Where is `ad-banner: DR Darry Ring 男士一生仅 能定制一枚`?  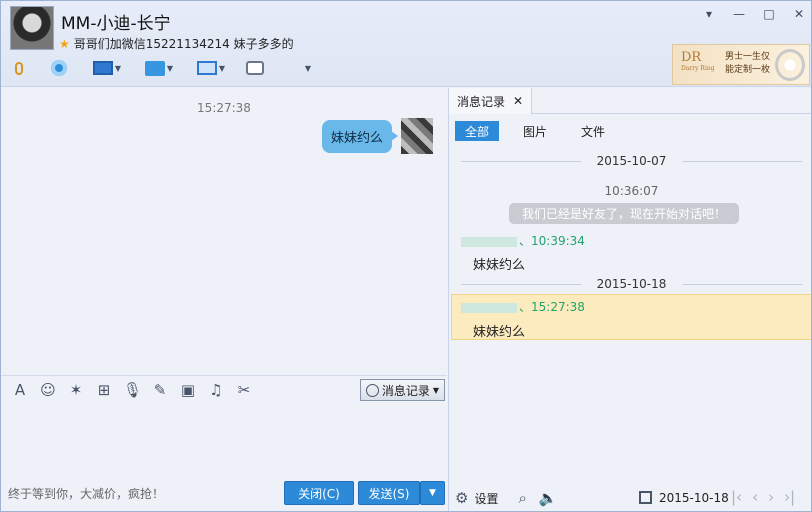 ad-banner: DR Darry Ring 男士一生仅 能定制一枚 is located at coordinates (741, 64).